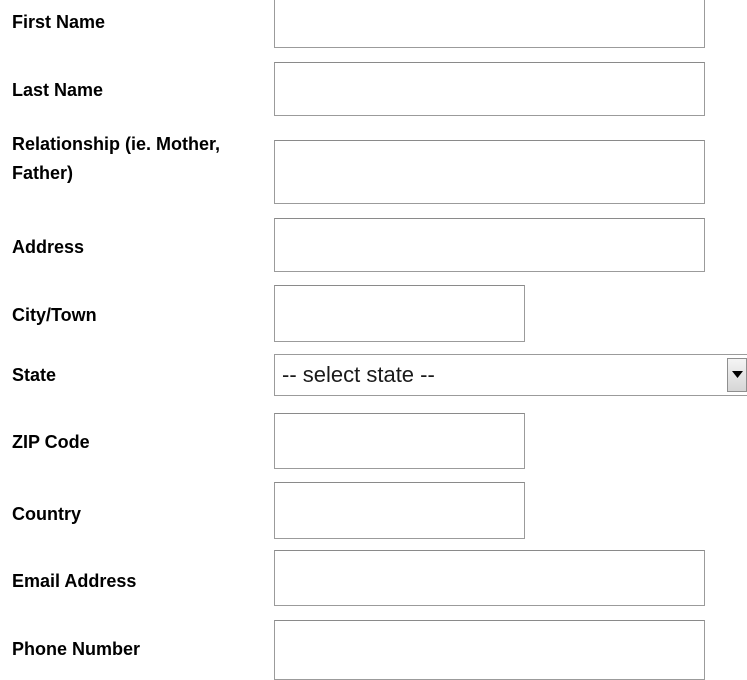  I want to click on chevron-down-icon, so click(737, 375).